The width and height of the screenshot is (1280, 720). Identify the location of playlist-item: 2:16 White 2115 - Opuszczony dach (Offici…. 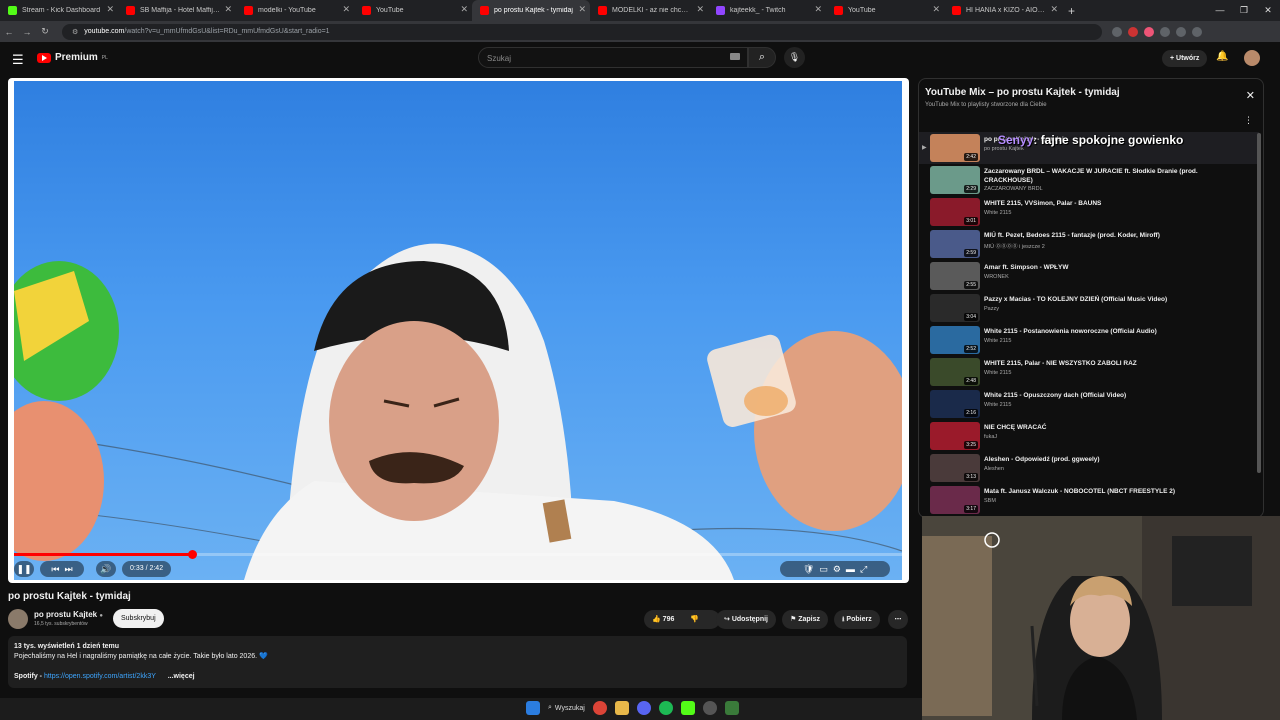
(1089, 404).